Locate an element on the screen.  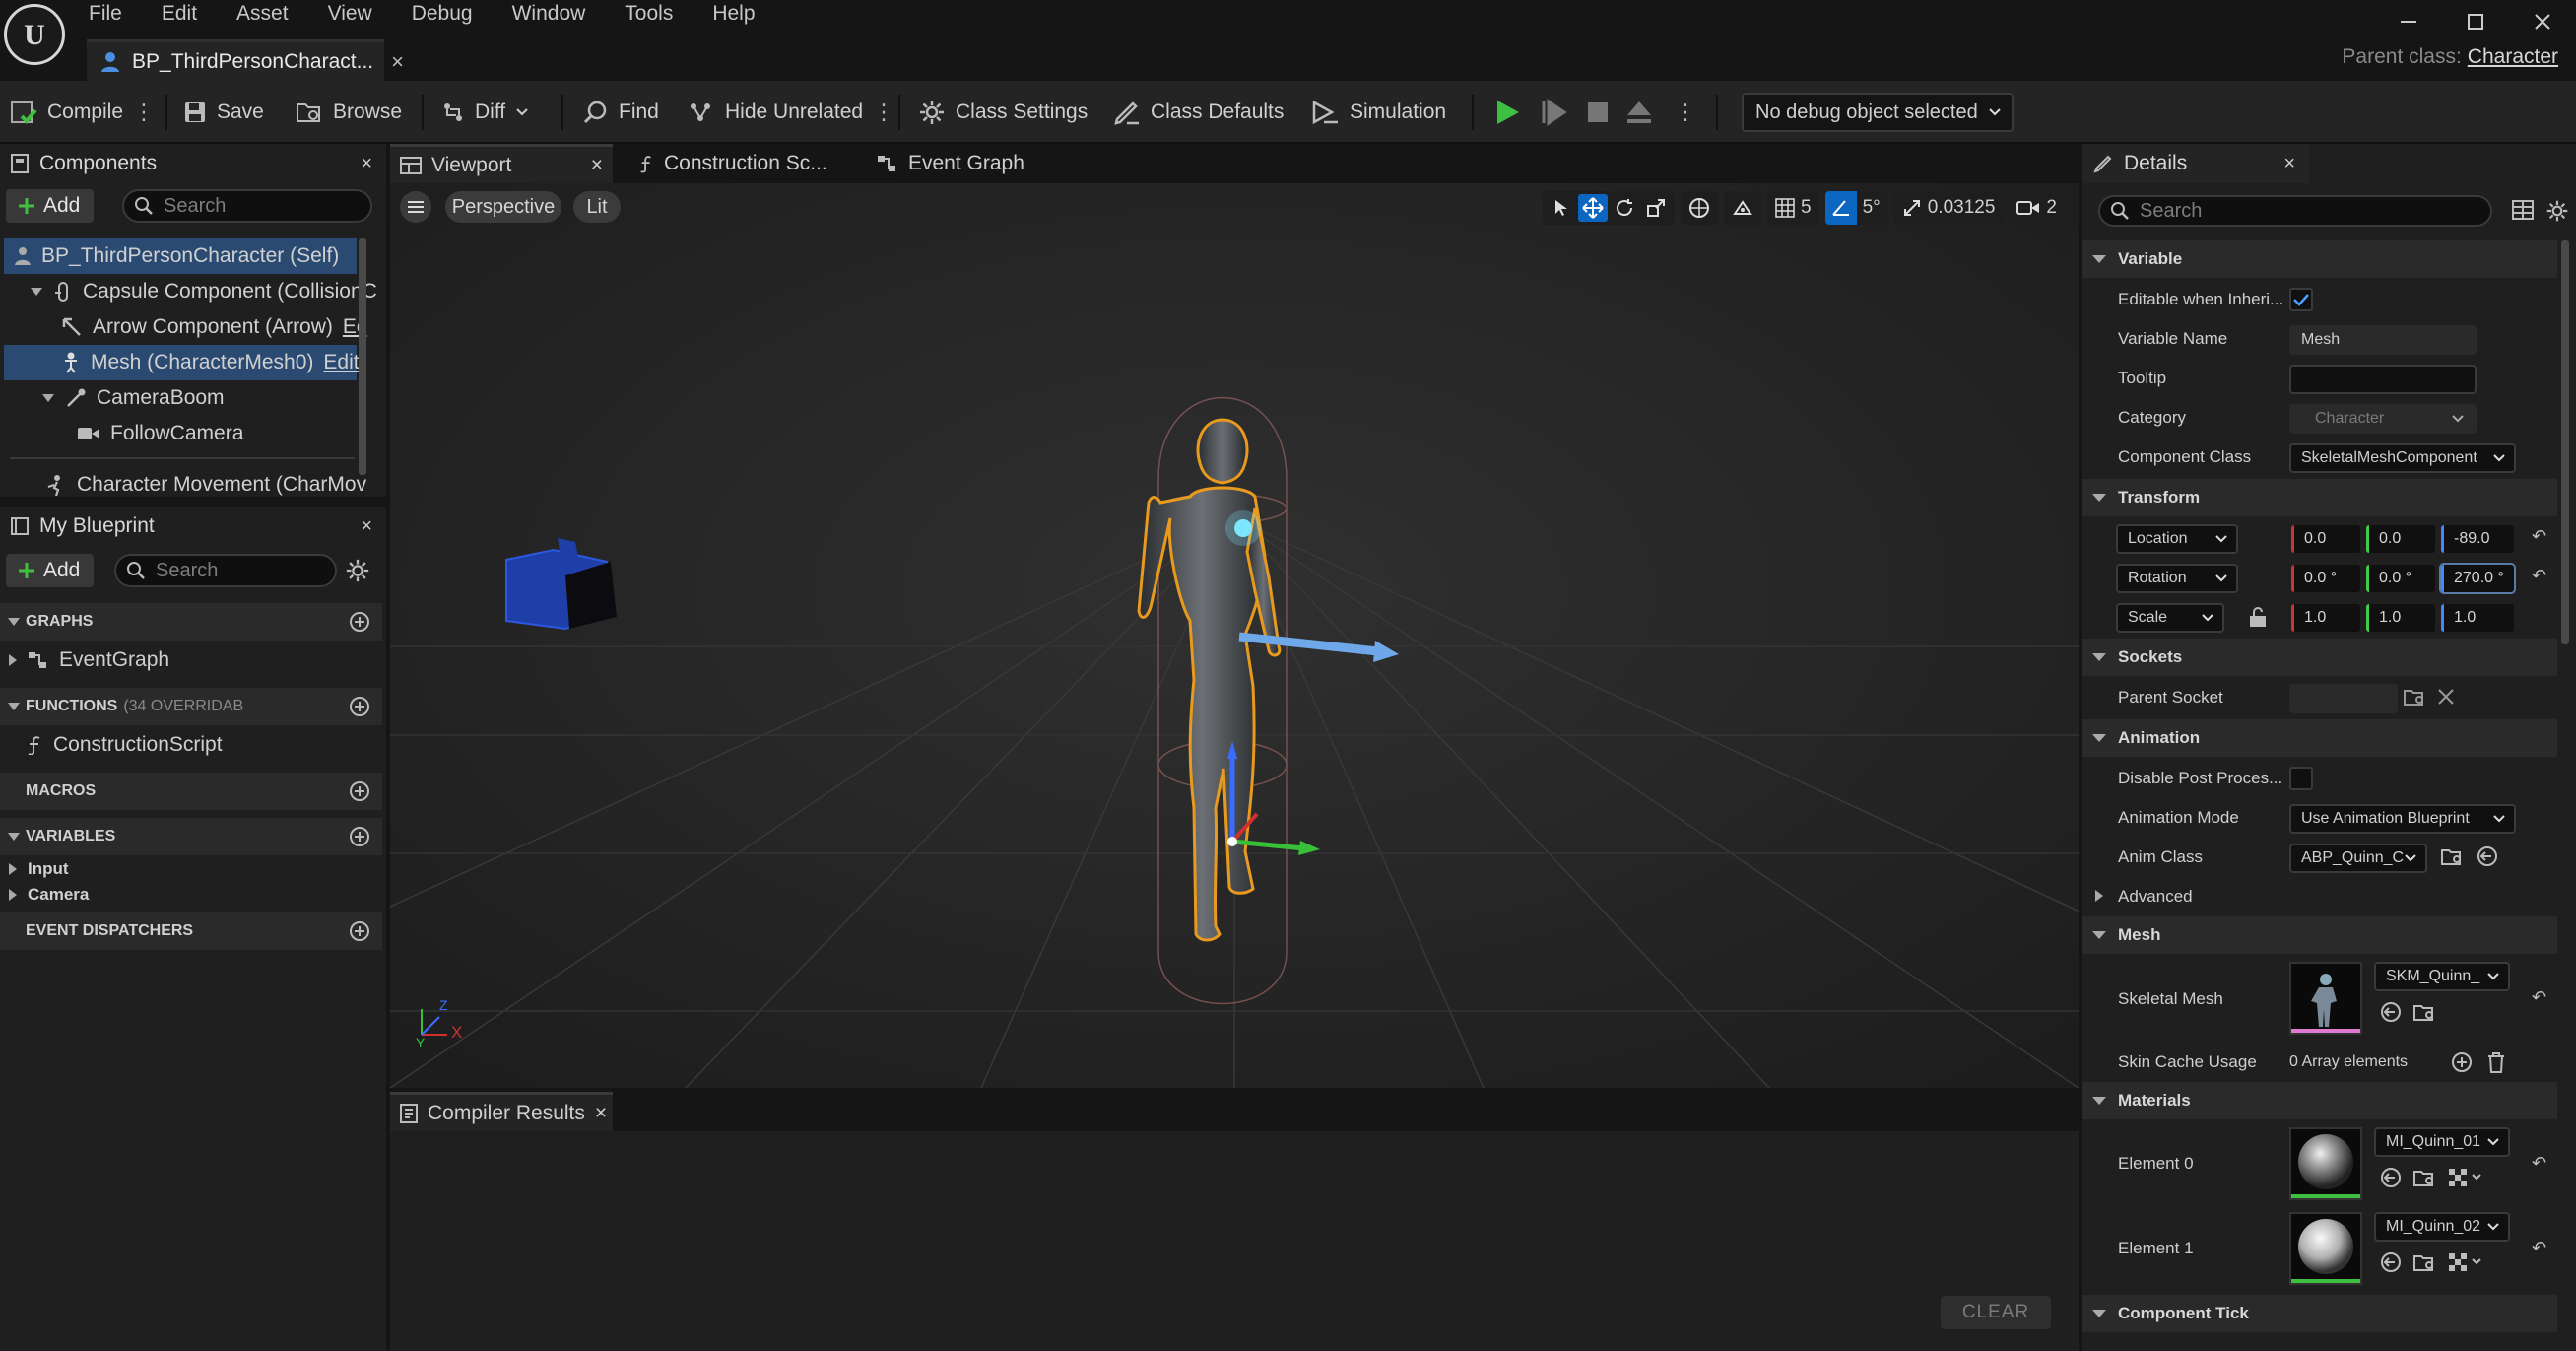
camera-speed-button: 2 is located at coordinates (2037, 208).